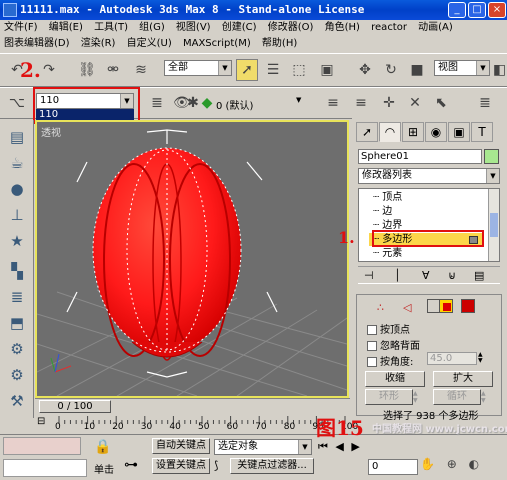 Image resolution: width=507 pixels, height=480 pixels. I want to click on vertex-level-icon: ∴, so click(380, 307).